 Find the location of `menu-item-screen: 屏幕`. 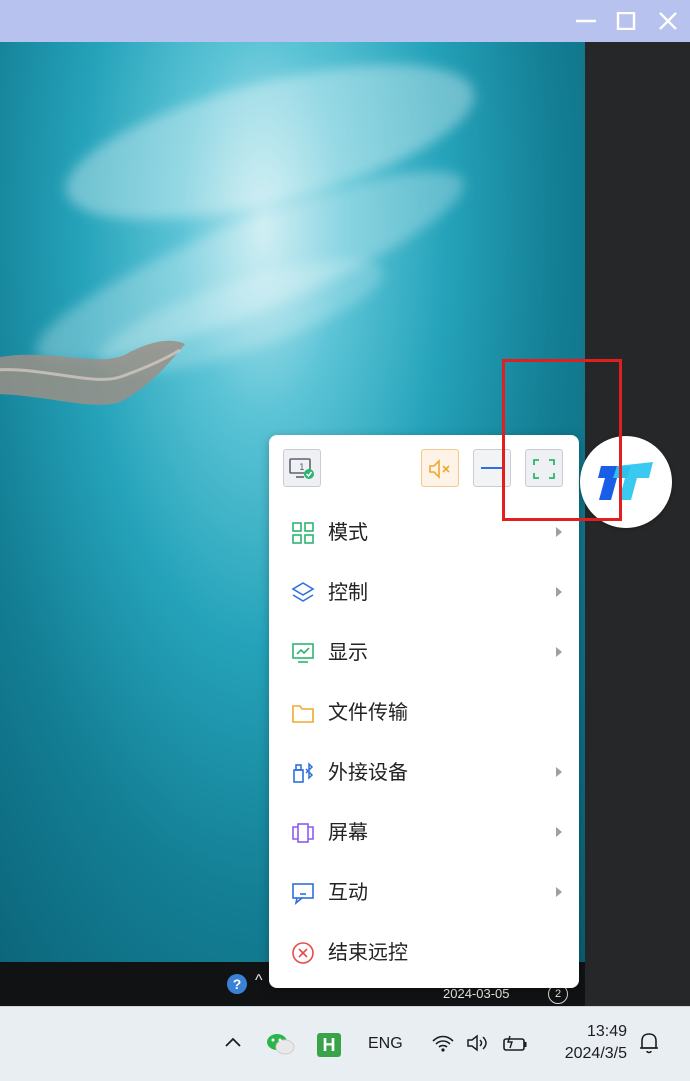

menu-item-screen: 屏幕 is located at coordinates (424, 833).